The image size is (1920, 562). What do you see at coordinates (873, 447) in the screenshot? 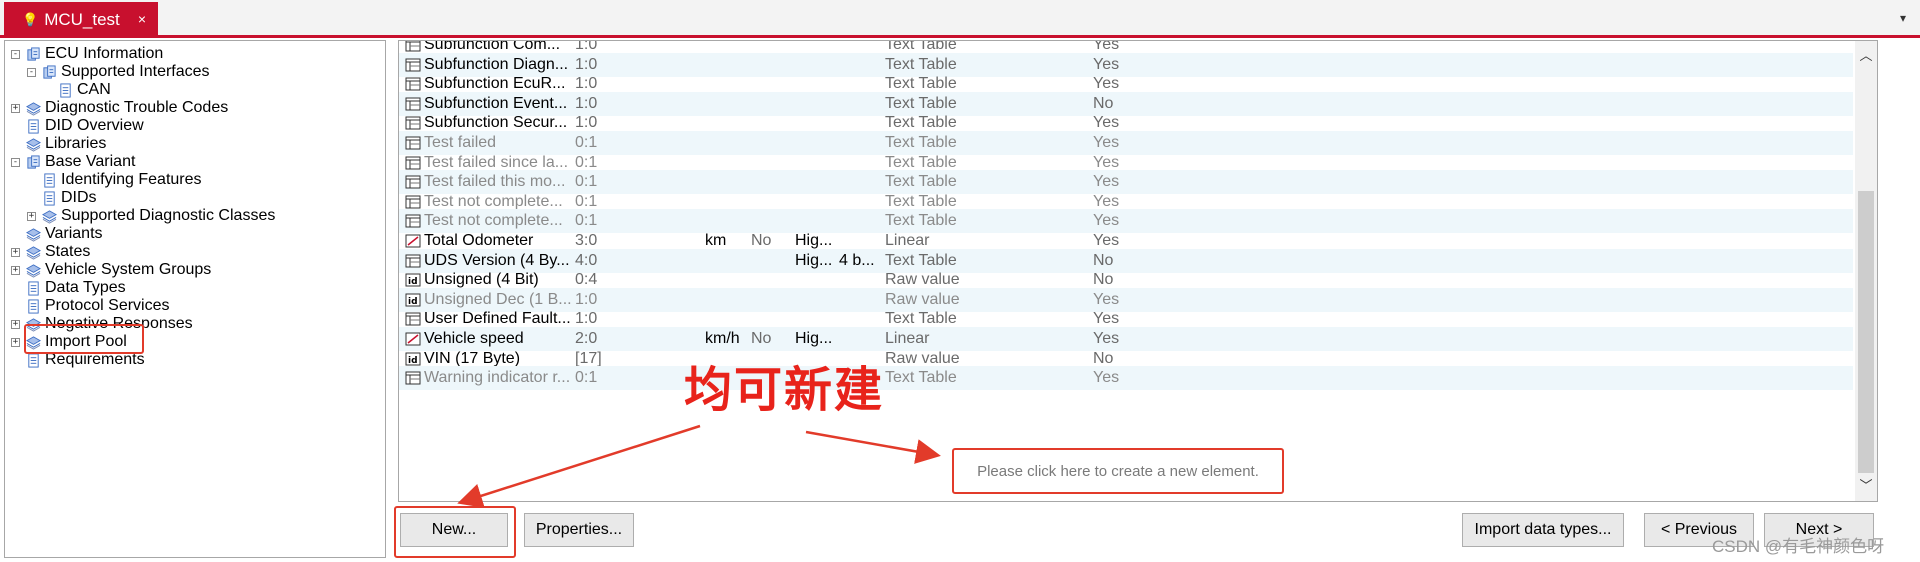
I see `arrow-to-new-element-hint` at bounding box center [873, 447].